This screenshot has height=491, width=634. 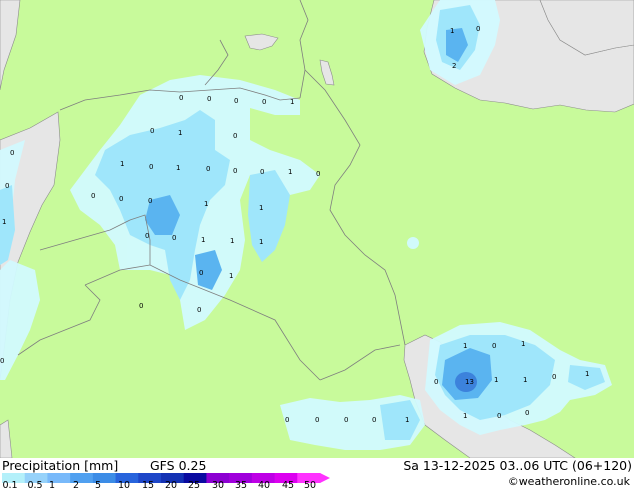 What do you see at coordinates (288, 485) in the screenshot?
I see `legend-tick-label: 45` at bounding box center [288, 485].